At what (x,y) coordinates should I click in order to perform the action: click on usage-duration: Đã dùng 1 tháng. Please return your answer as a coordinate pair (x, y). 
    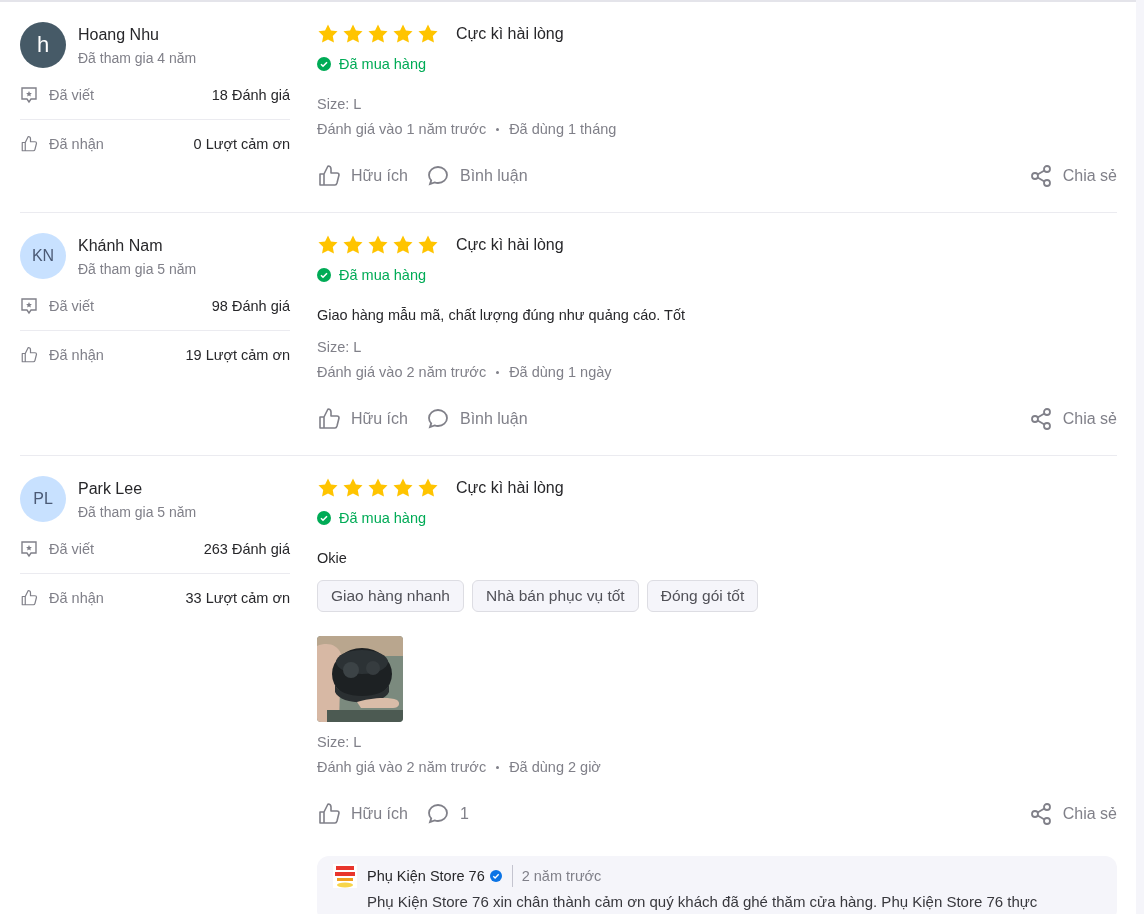
    Looking at the image, I should click on (563, 129).